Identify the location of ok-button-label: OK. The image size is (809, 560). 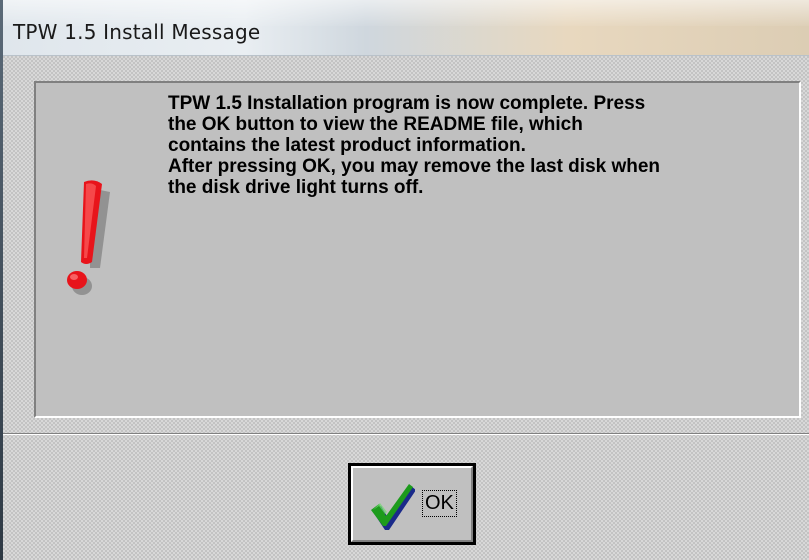
(439, 503).